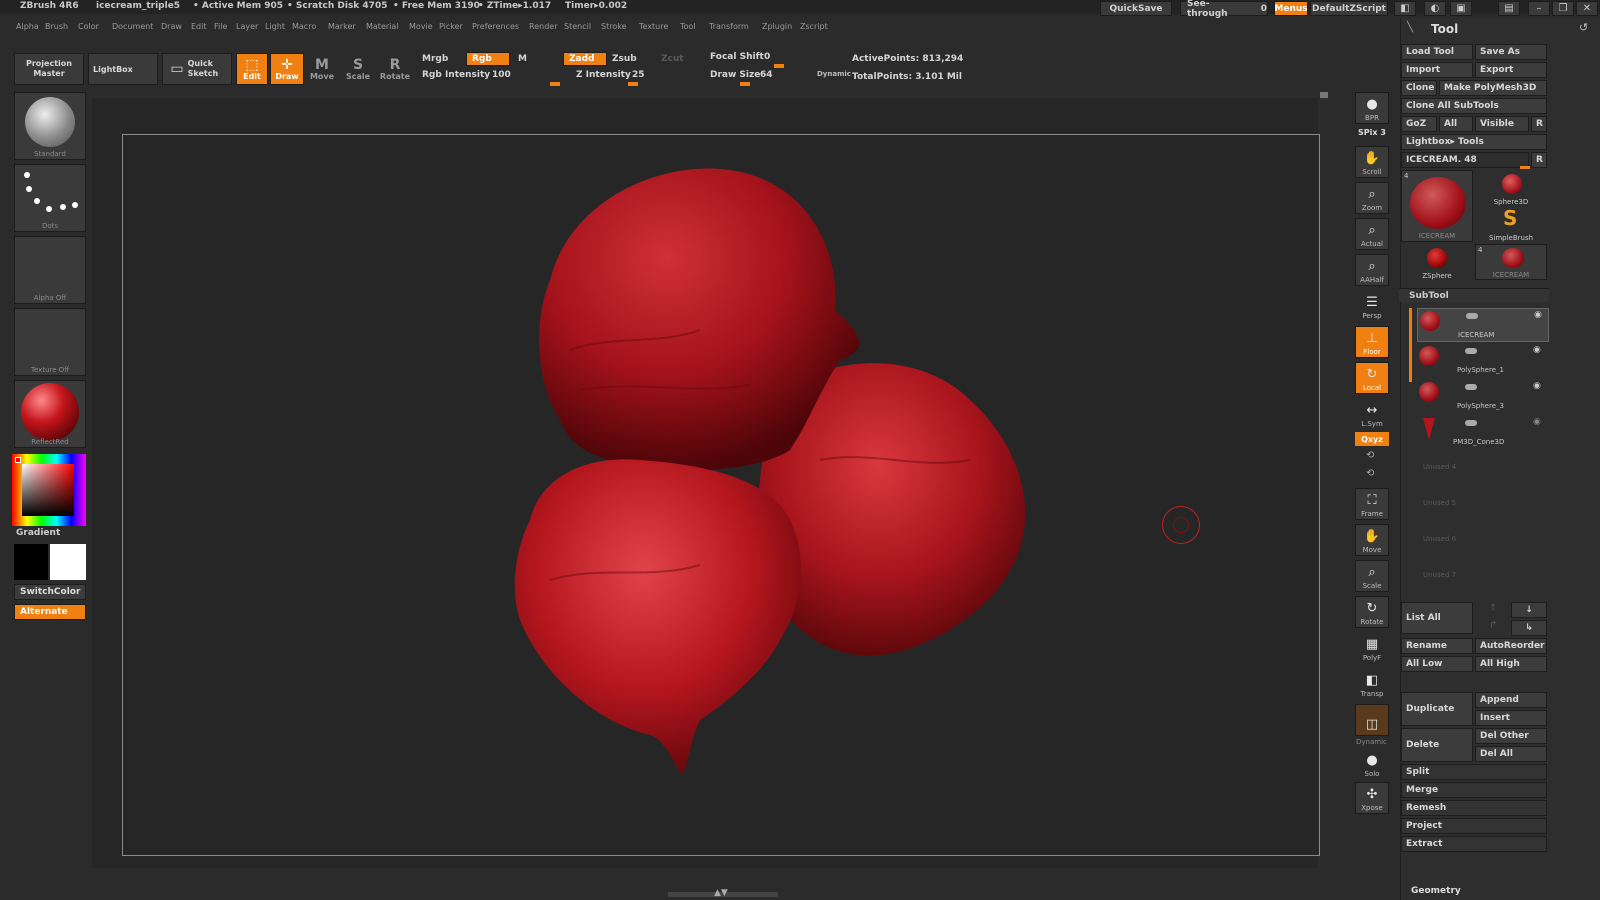  Describe the element at coordinates (834, 74) in the screenshot. I see `dynamic-toggle: Dynamic` at that location.